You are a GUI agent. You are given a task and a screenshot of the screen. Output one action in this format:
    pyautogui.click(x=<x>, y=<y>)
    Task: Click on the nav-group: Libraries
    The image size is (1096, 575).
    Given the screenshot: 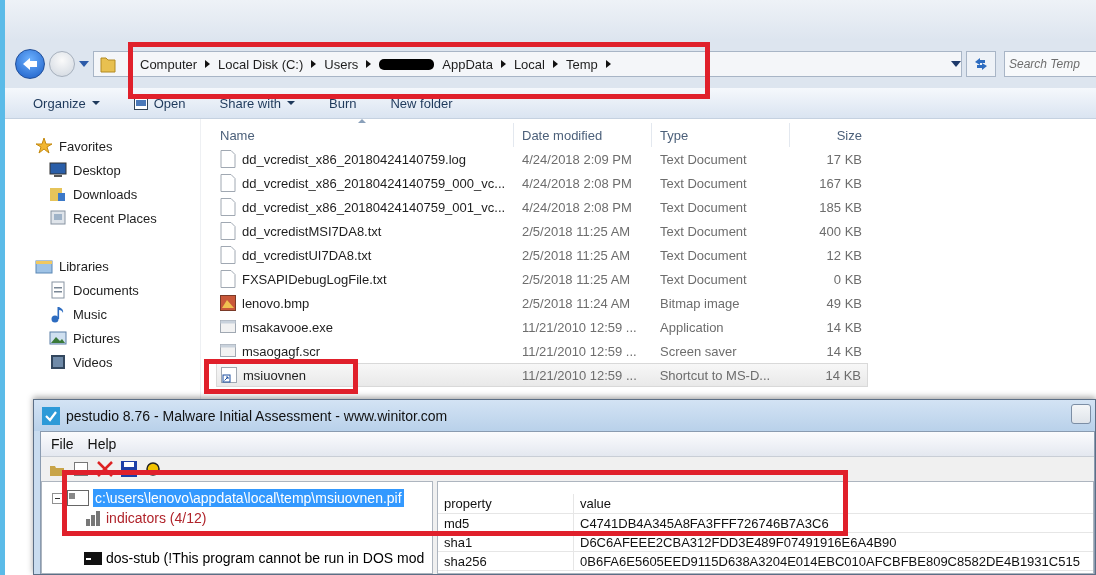 What is the action you would take?
    pyautogui.click(x=102, y=266)
    